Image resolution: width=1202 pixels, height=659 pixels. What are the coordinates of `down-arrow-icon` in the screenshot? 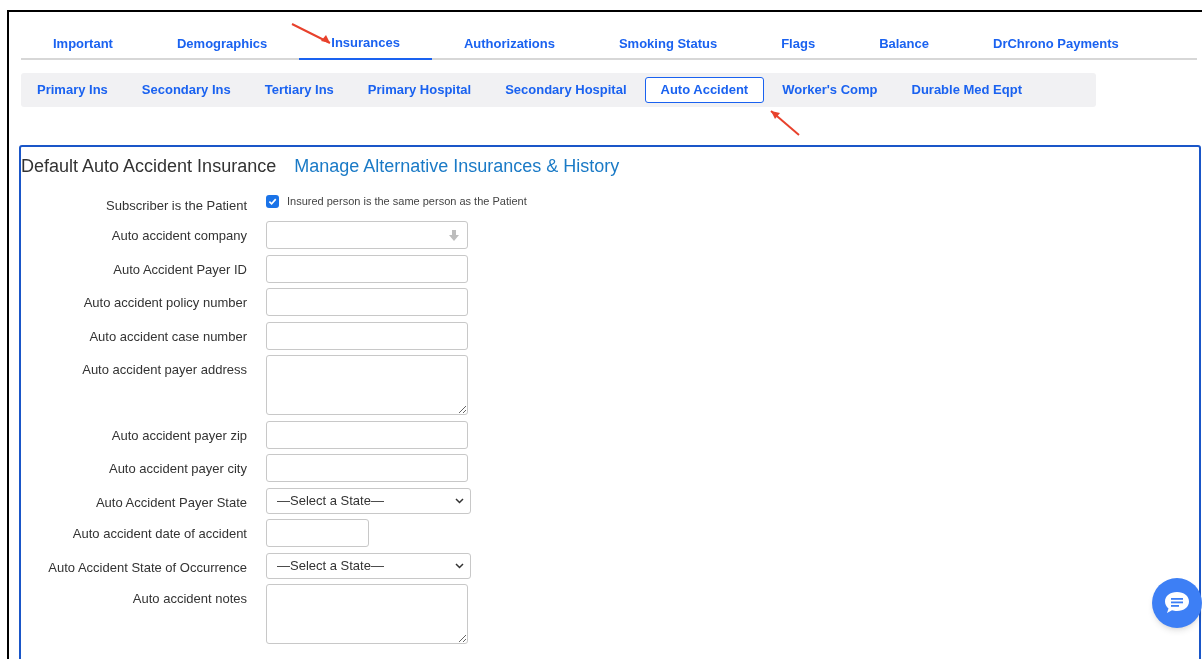 It's located at (454, 235).